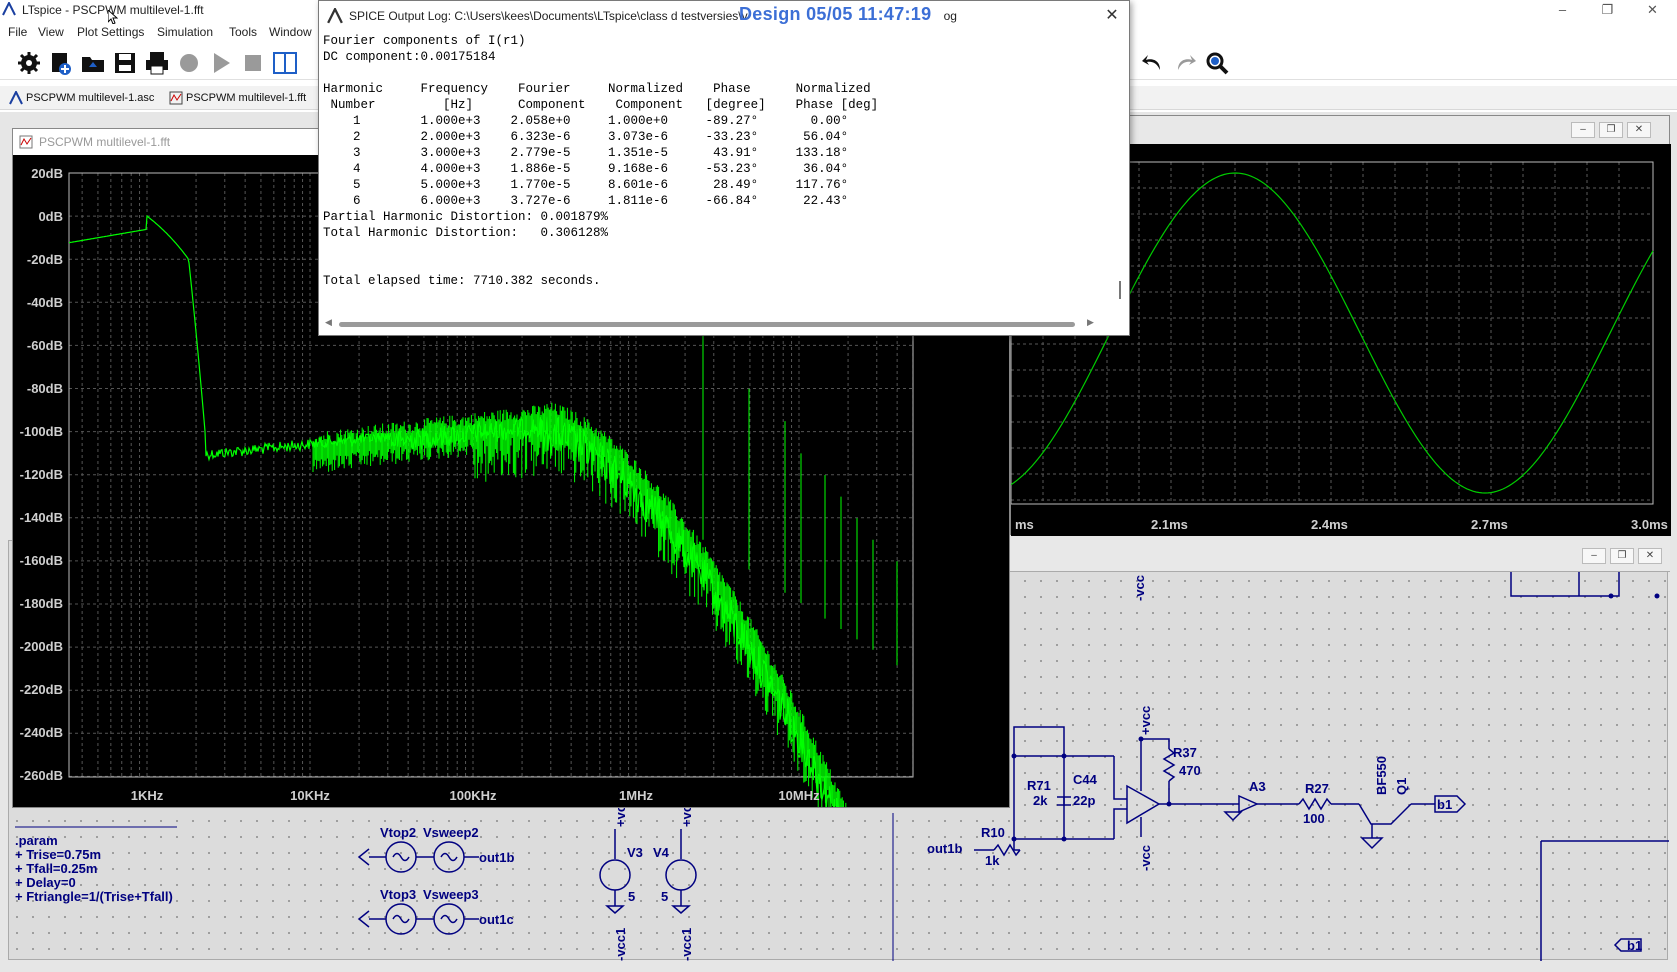 The height and width of the screenshot is (972, 1677). What do you see at coordinates (1145, 720) in the screenshot?
I see `net-vcc: +vcc` at bounding box center [1145, 720].